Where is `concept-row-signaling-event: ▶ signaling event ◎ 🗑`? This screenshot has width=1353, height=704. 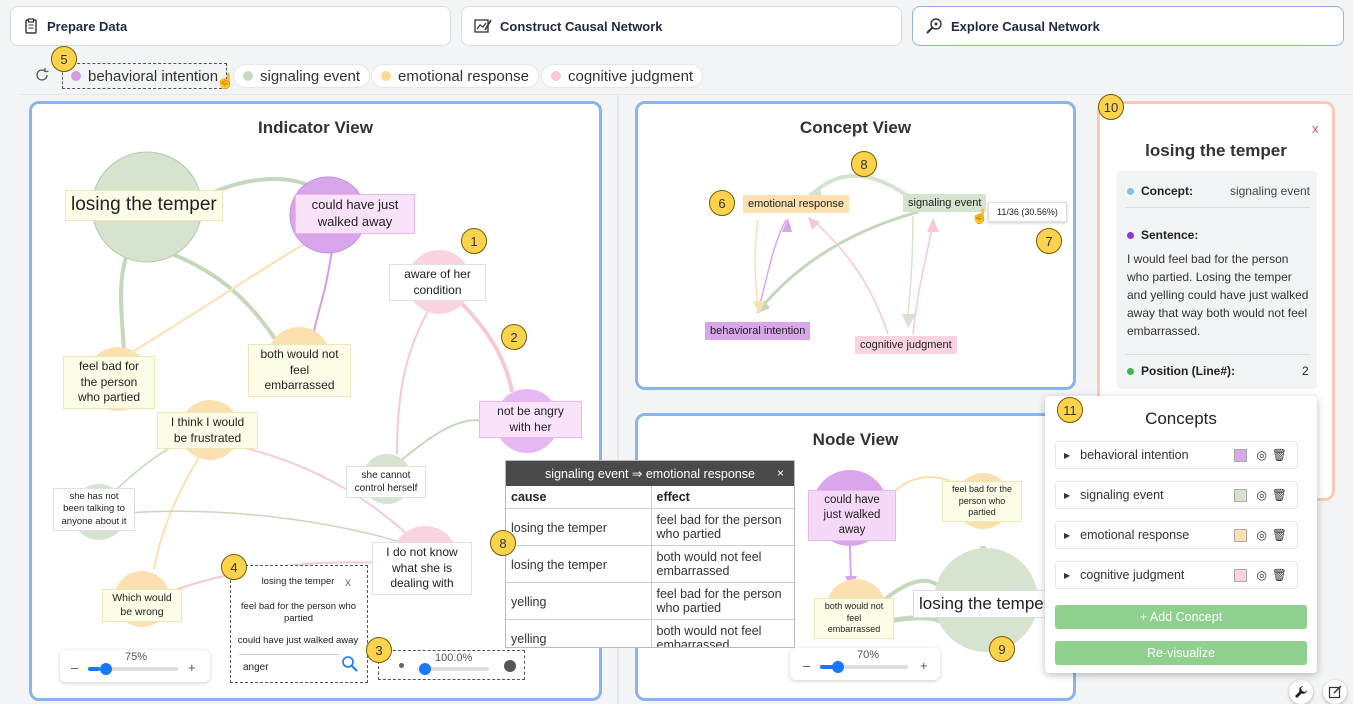
concept-row-signaling-event: ▶ signaling event ◎ 🗑 is located at coordinates (1176, 495).